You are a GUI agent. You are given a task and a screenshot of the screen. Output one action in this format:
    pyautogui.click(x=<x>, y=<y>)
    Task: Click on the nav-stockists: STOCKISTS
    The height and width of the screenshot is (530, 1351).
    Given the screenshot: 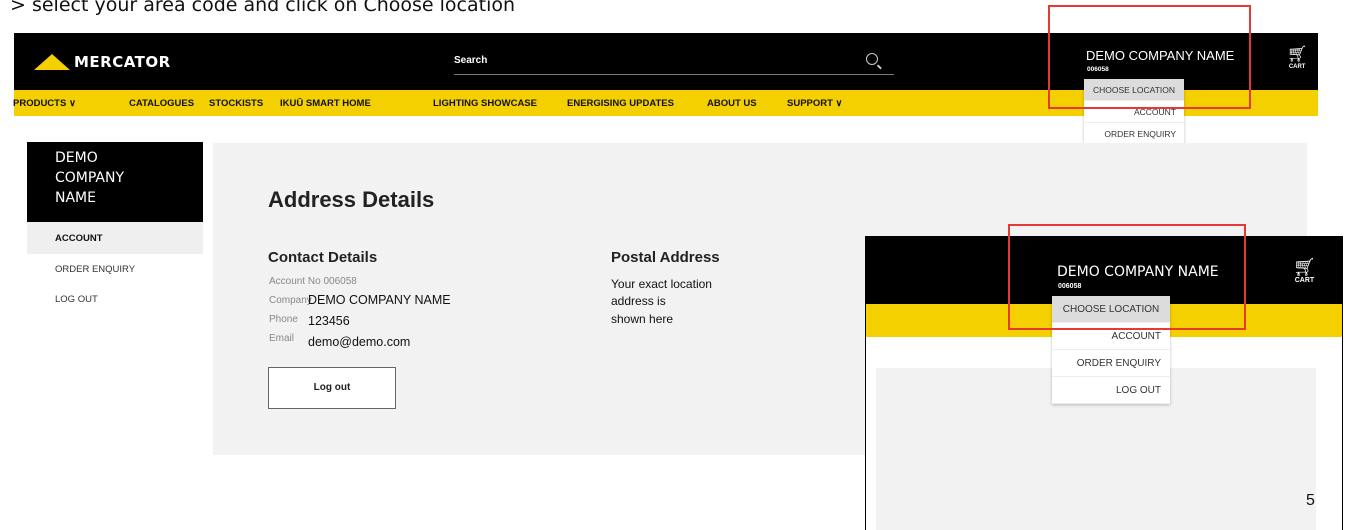 What is the action you would take?
    pyautogui.click(x=236, y=103)
    